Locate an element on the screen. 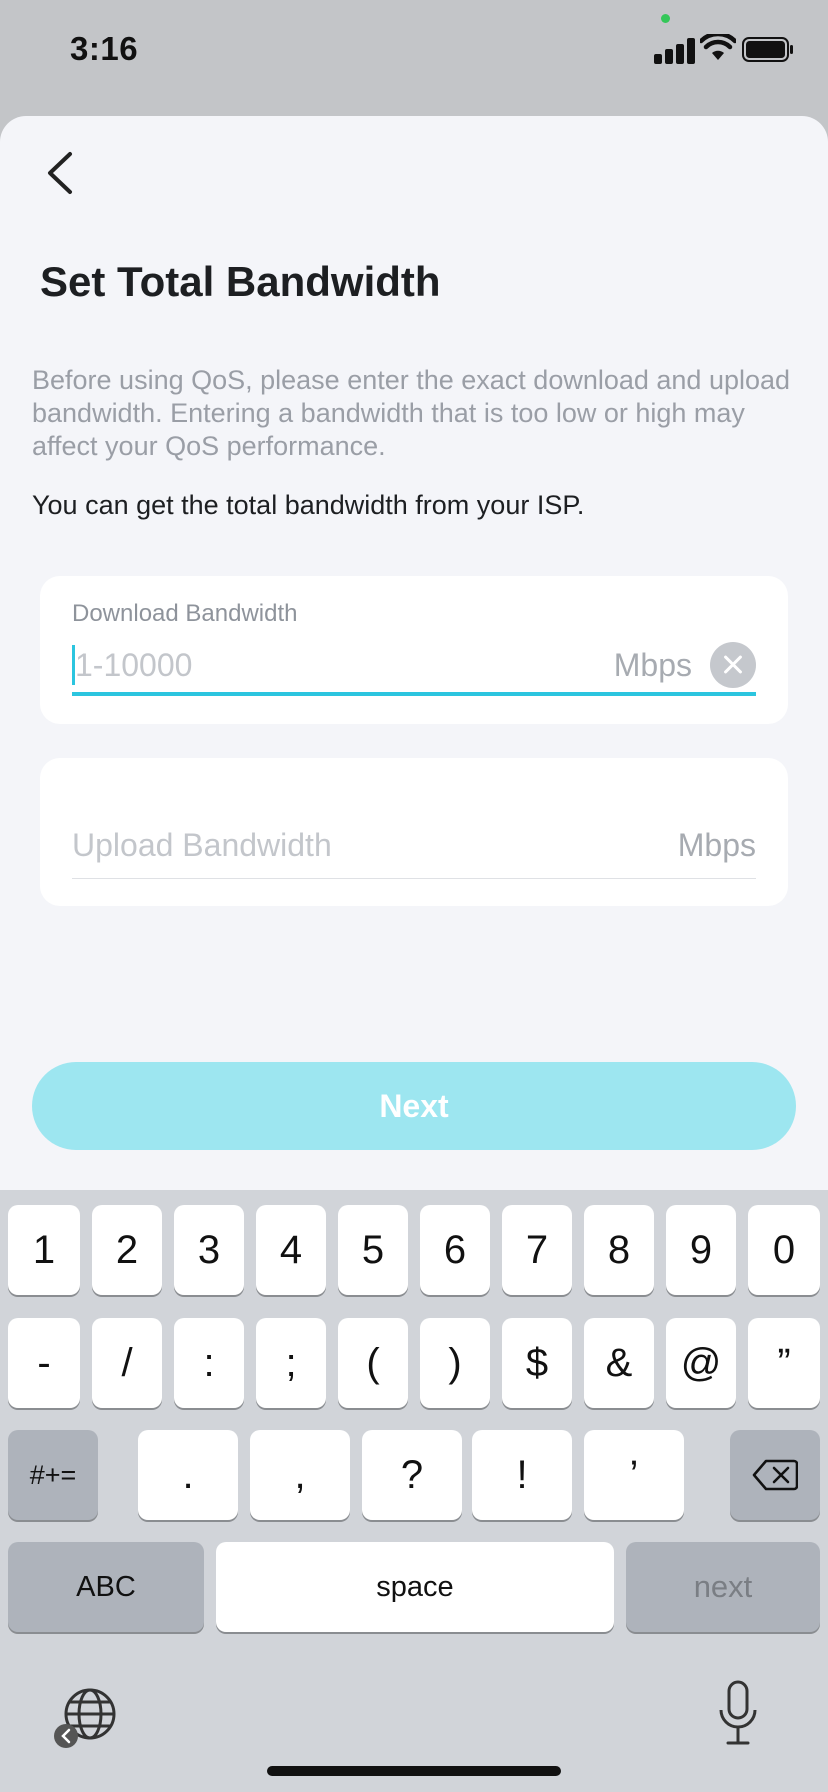 Image resolution: width=828 pixels, height=1792 pixels. key-at: @ is located at coordinates (701, 1363).